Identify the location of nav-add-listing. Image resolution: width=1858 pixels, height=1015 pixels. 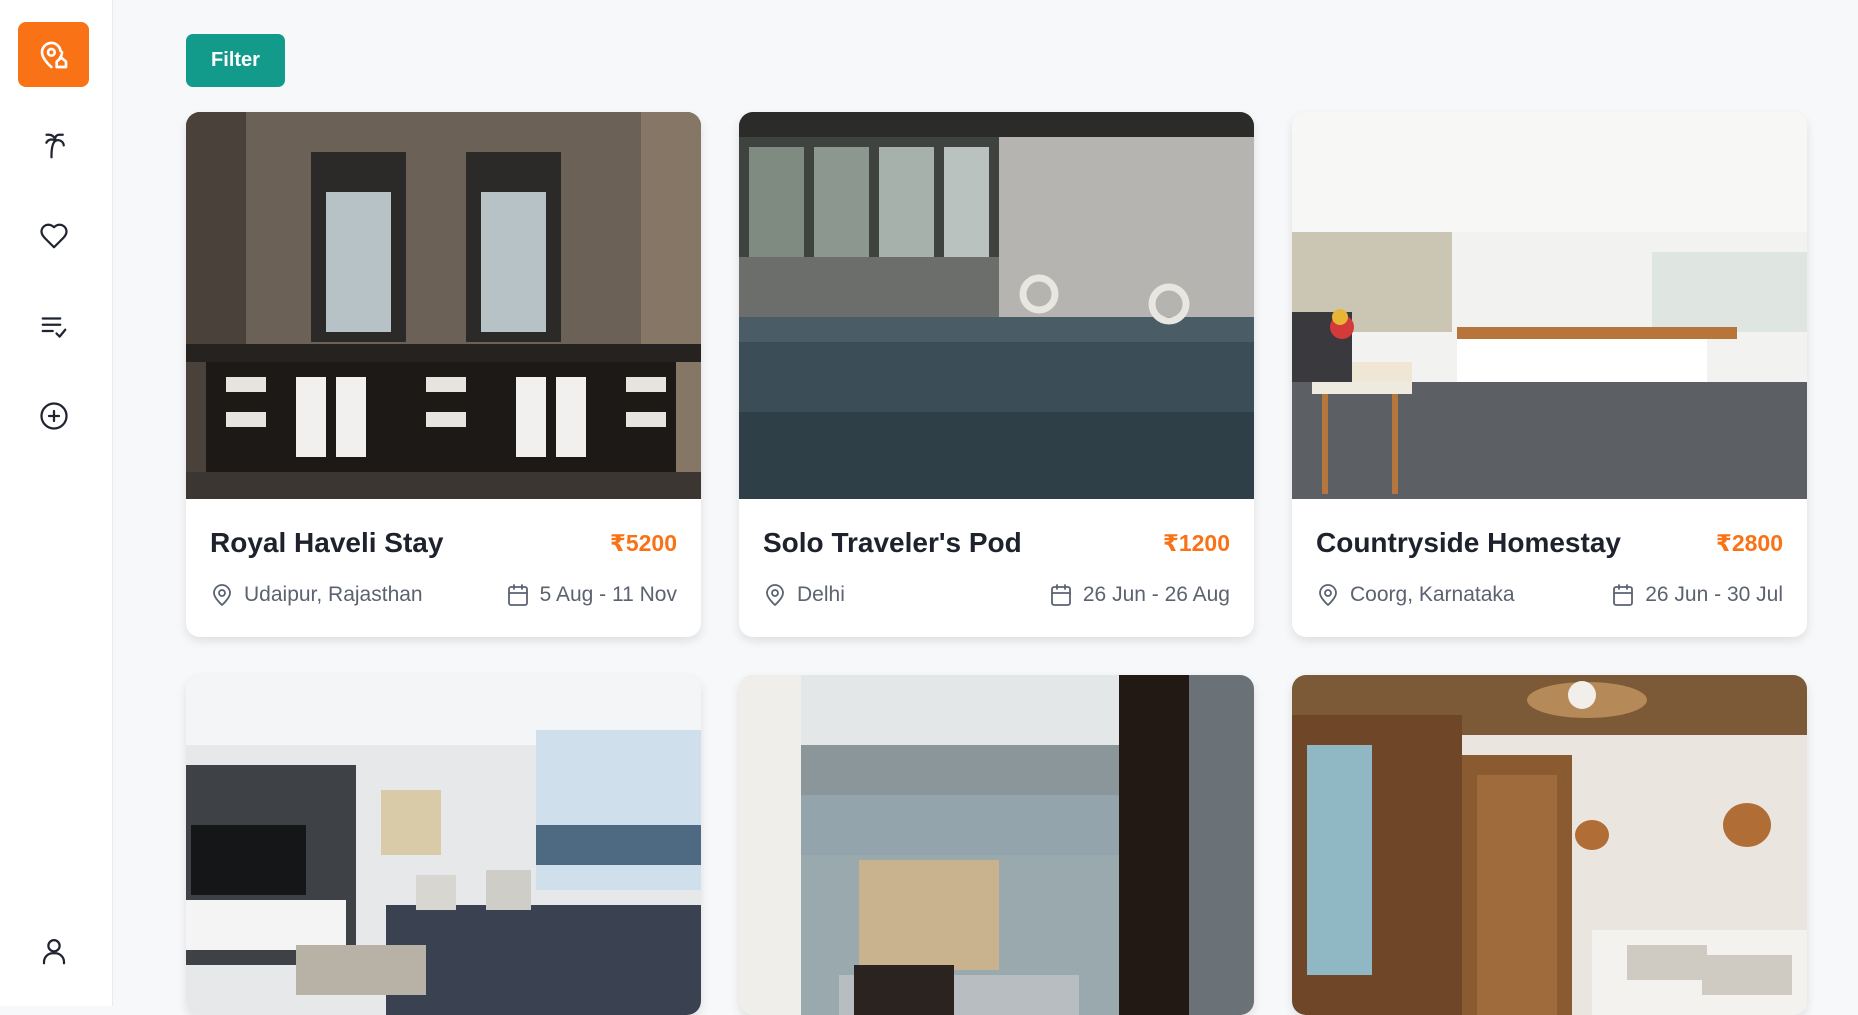
(54, 416).